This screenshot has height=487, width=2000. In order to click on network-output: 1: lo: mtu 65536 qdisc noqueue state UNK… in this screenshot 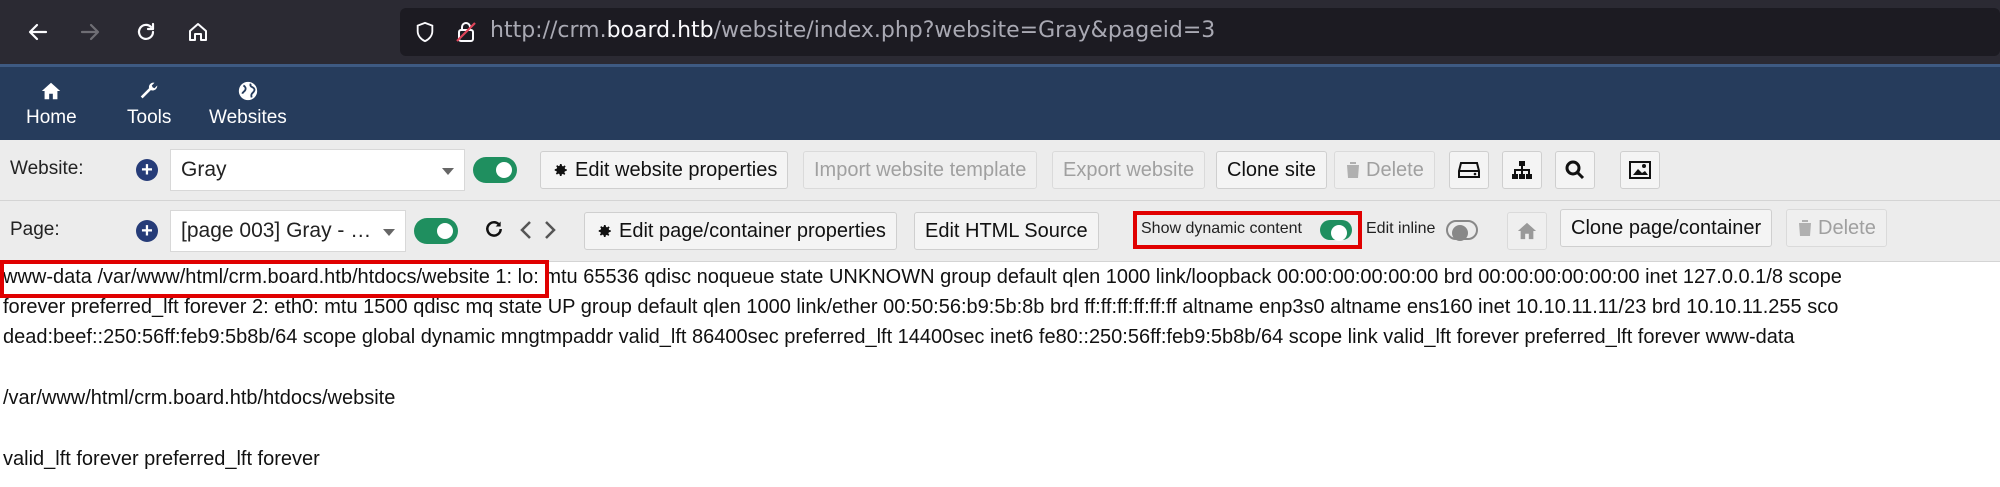, I will do `click(1168, 277)`.